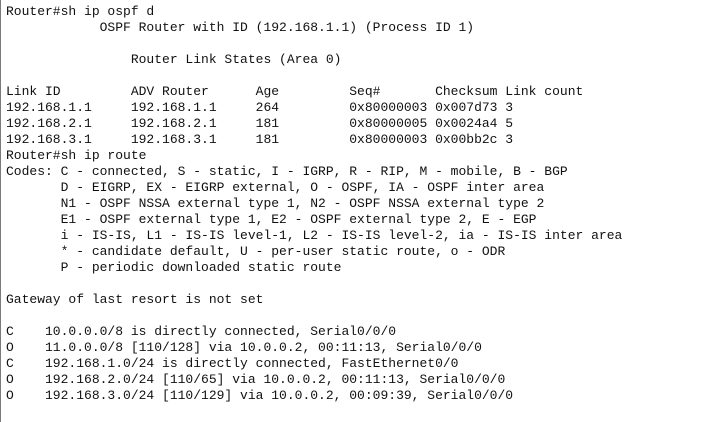 This screenshot has width=712, height=422. Describe the element at coordinates (80, 11) in the screenshot. I see `terminal-line-prompt-ospf: Router#sh ip ospf d` at that location.